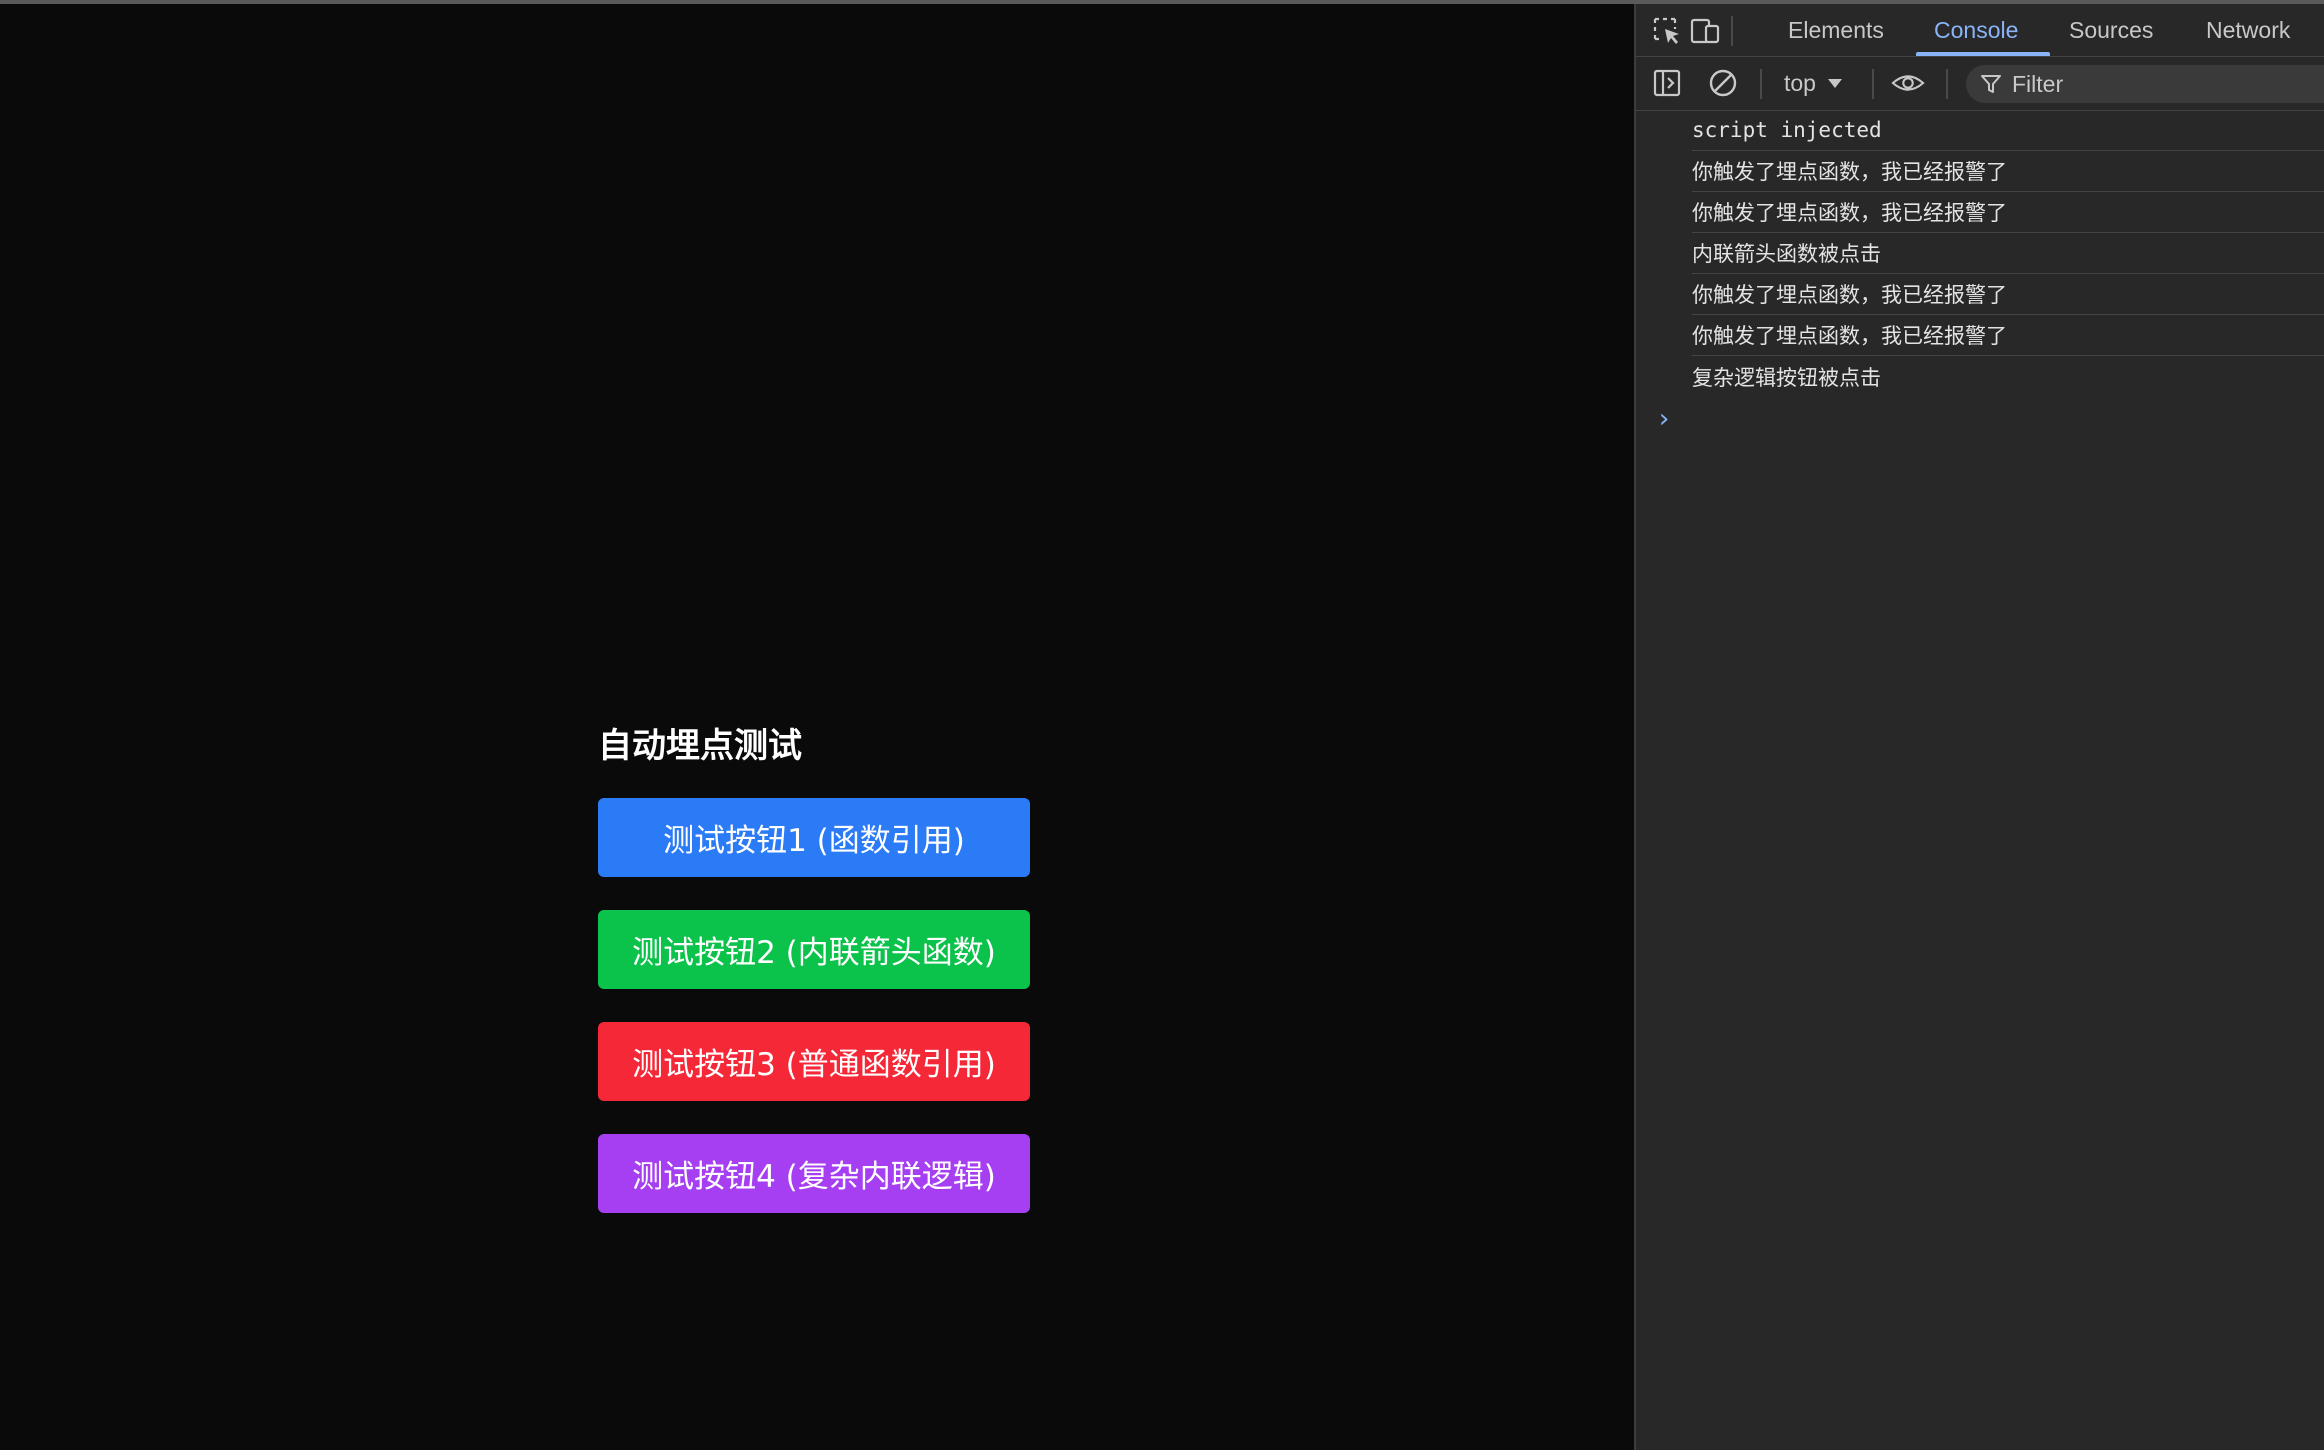 This screenshot has height=1450, width=2324. What do you see at coordinates (1786, 377) in the screenshot?
I see `console-message: 复杂逻辑按钮被点击` at bounding box center [1786, 377].